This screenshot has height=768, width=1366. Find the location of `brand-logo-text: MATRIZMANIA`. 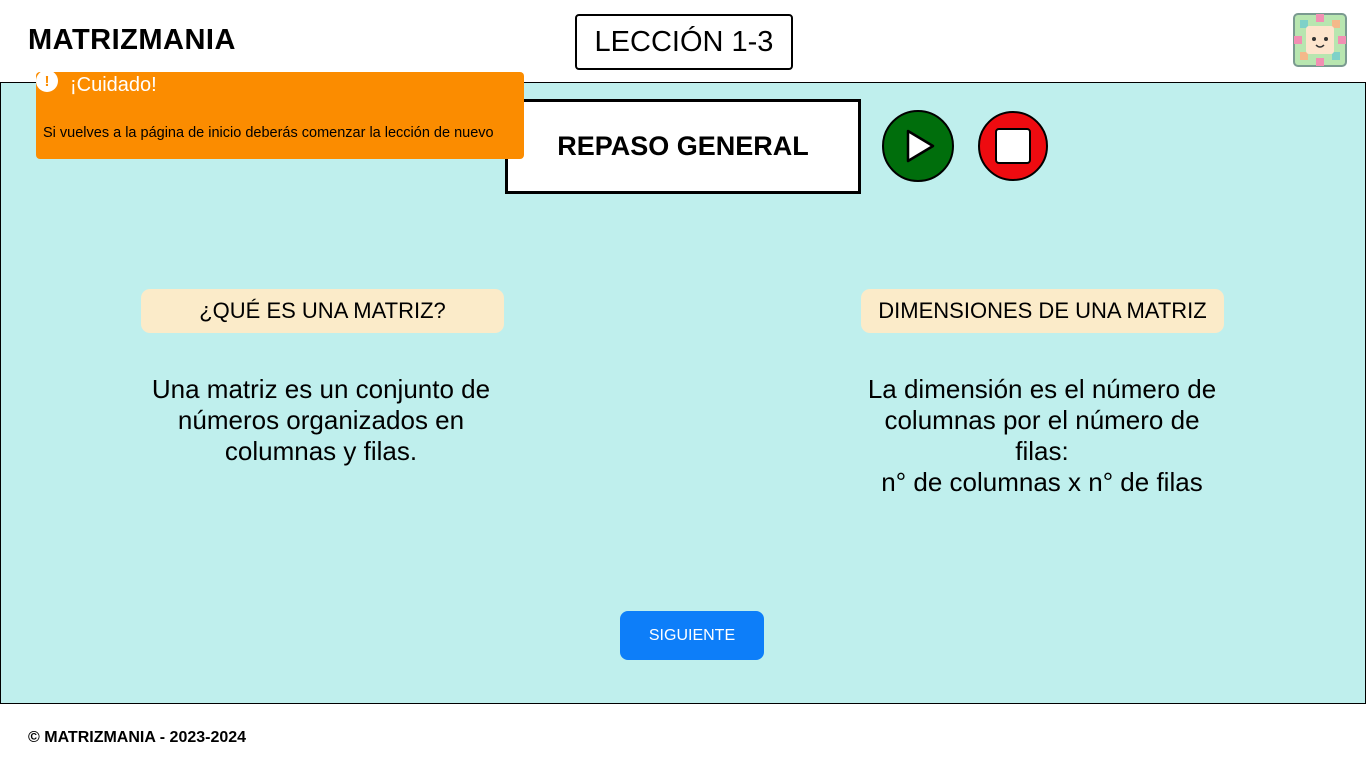

brand-logo-text: MATRIZMANIA is located at coordinates (132, 40).